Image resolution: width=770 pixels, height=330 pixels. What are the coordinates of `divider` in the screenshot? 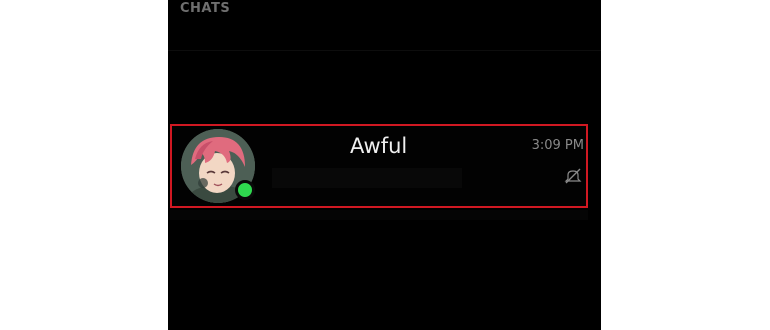 It's located at (384, 50).